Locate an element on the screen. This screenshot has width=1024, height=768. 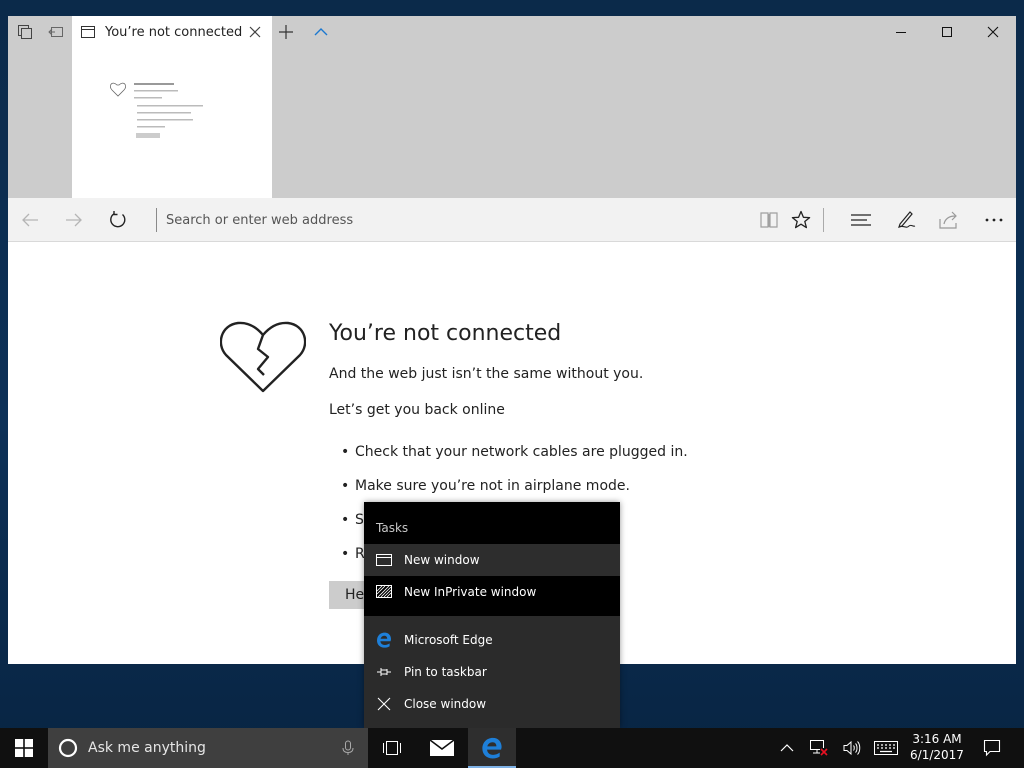
network-status-button is located at coordinates (819, 748).